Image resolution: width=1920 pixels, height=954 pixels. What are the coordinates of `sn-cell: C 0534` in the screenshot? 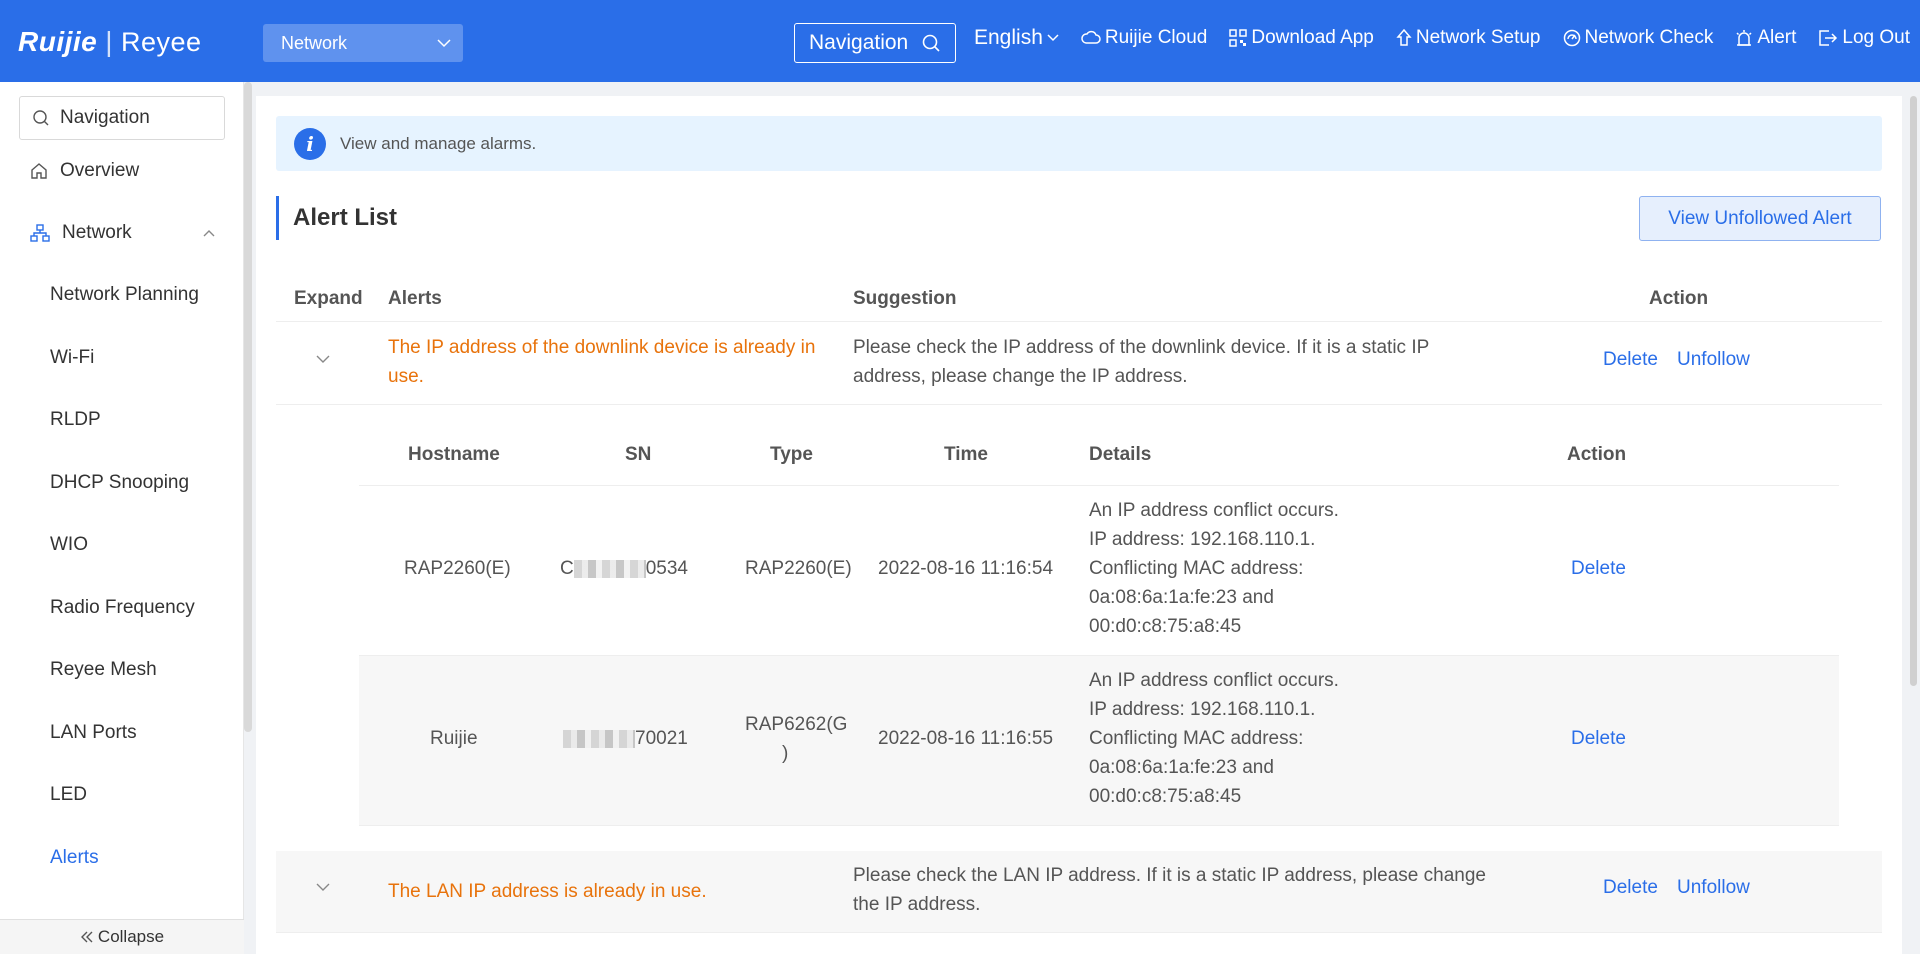 It's located at (624, 569).